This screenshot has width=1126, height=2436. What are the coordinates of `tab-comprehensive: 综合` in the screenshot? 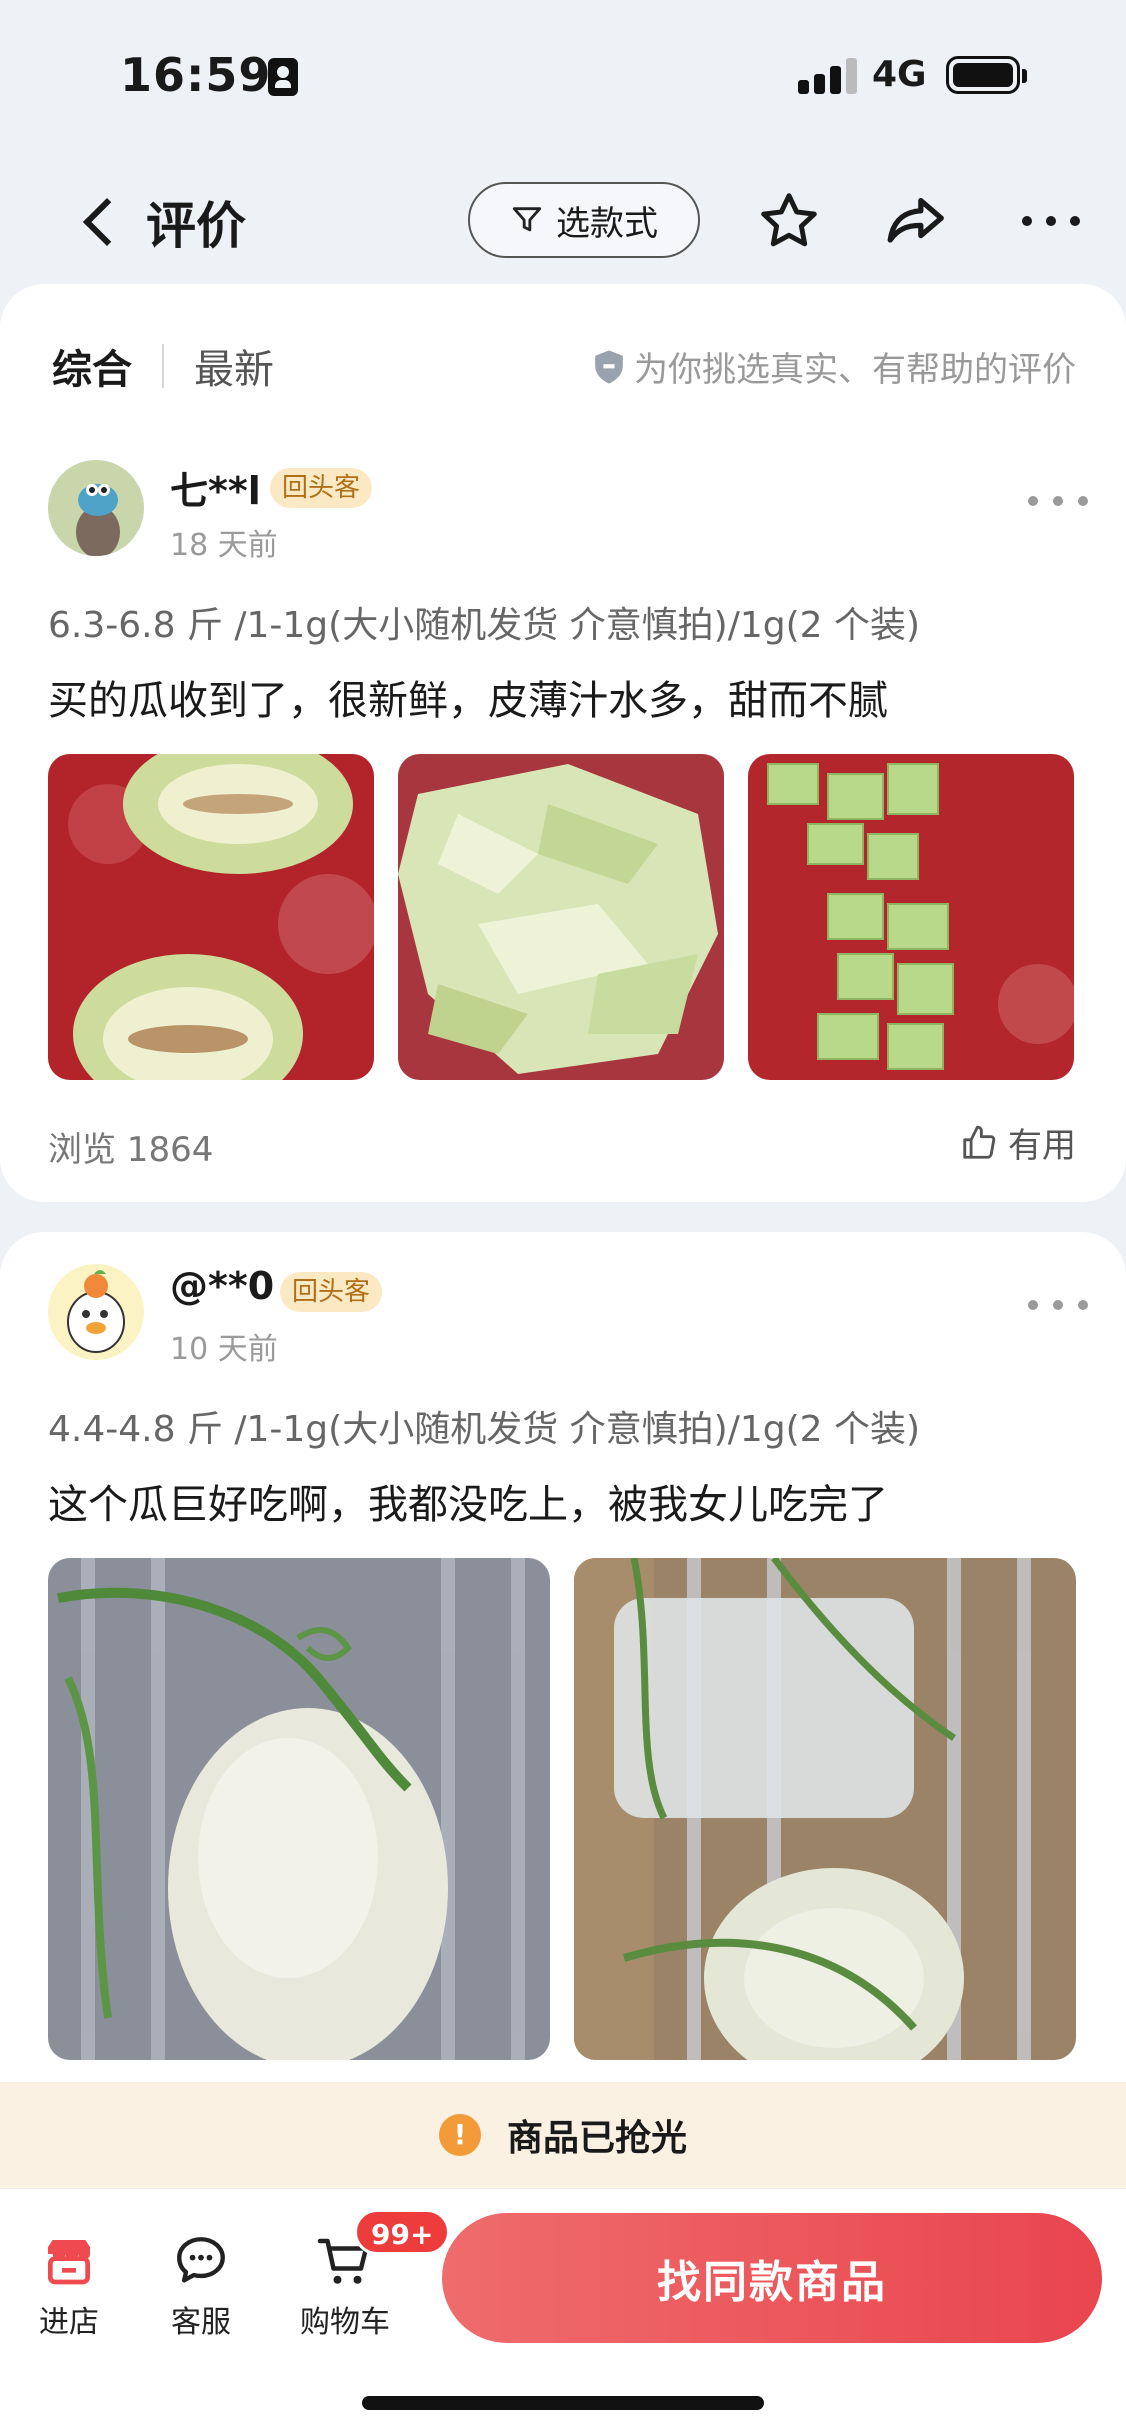 It's located at (92, 366).